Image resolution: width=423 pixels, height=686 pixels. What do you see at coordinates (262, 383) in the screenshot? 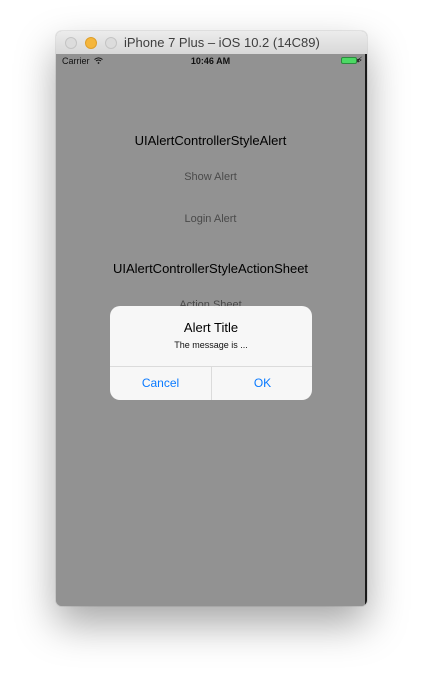
I see `ok-button: OK` at bounding box center [262, 383].